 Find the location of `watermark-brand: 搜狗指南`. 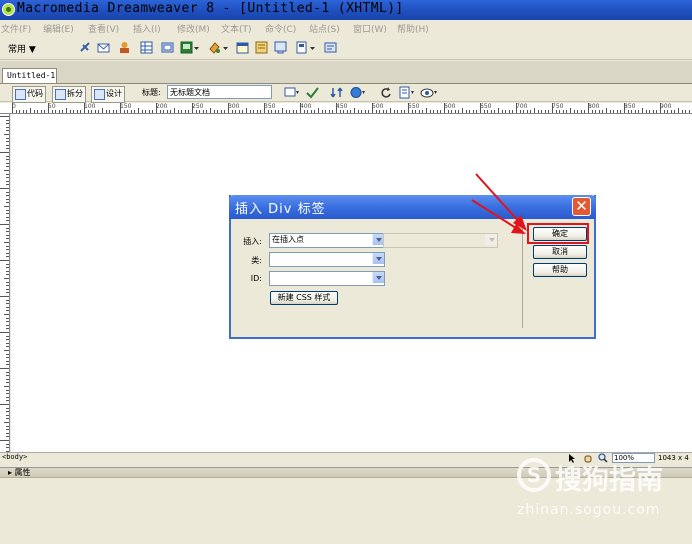

watermark-brand: 搜狗指南 is located at coordinates (609, 480).